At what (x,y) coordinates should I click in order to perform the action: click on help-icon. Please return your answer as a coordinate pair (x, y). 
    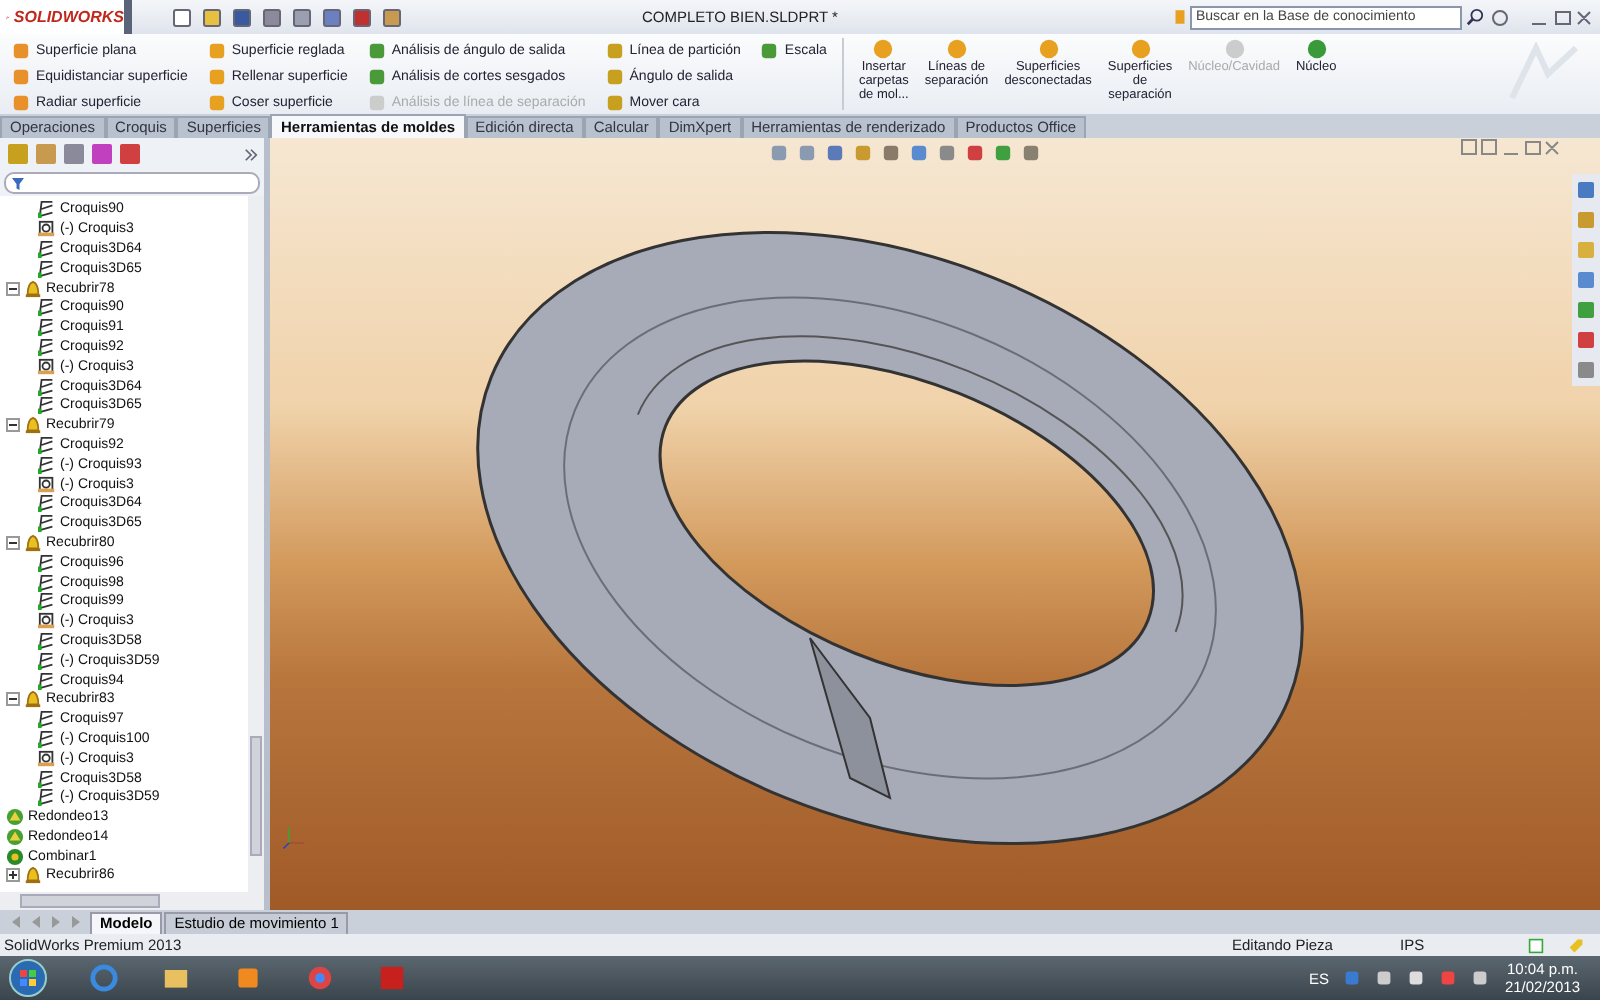
    Looking at the image, I should click on (1536, 945).